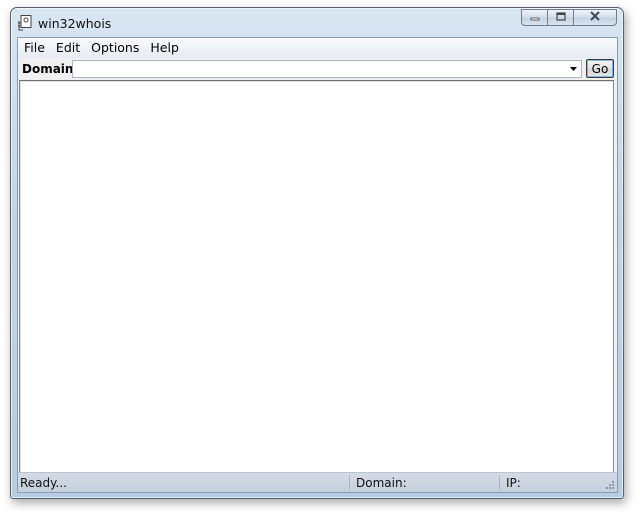 This screenshot has width=640, height=517. I want to click on status-ip-label: IP:, so click(513, 483).